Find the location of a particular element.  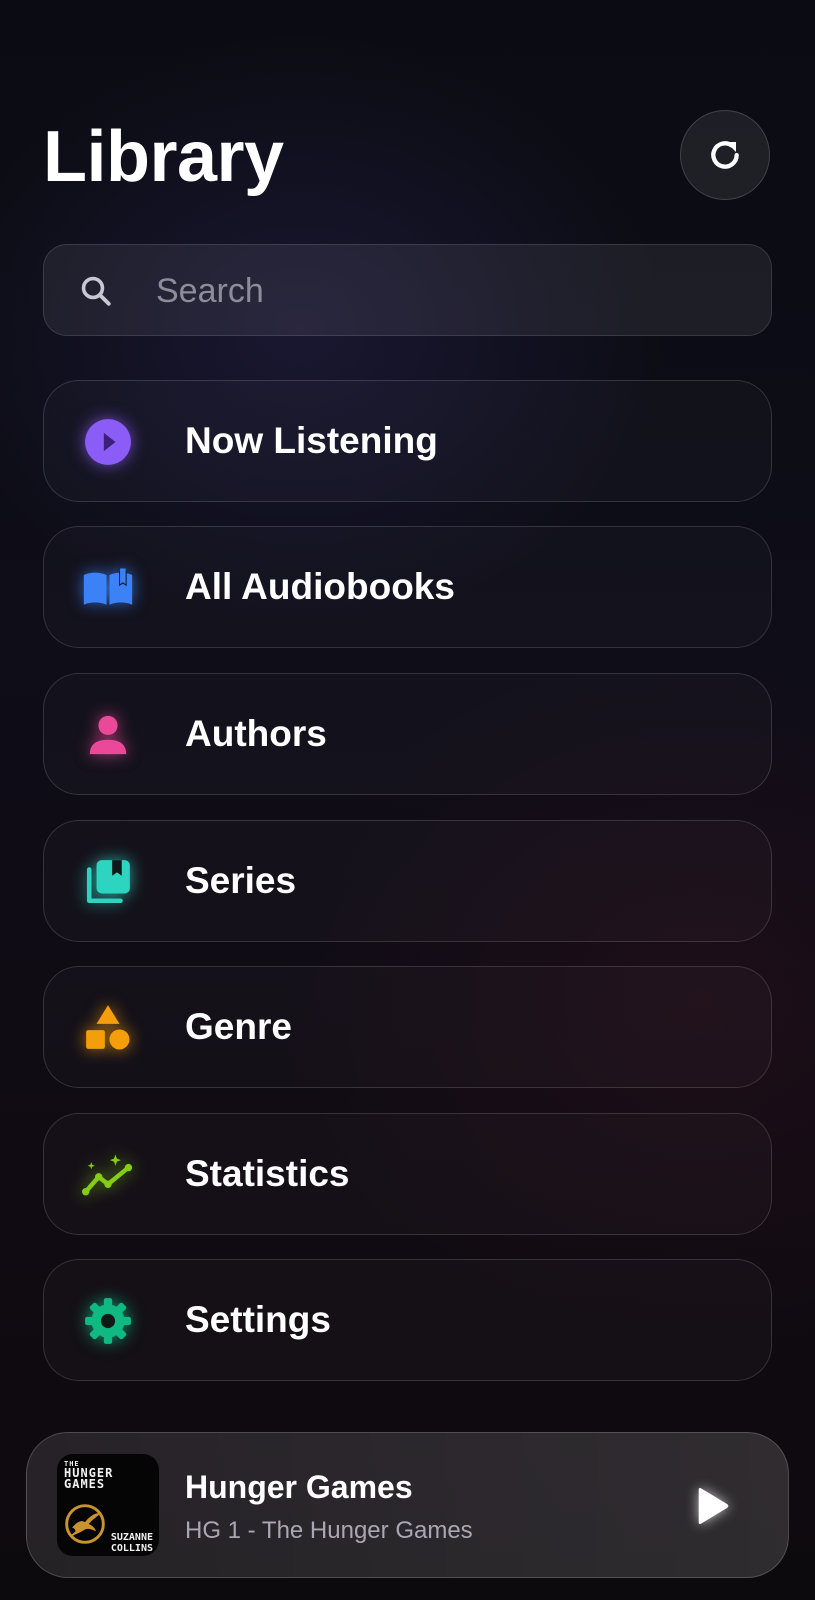

search-icon is located at coordinates (96, 291).